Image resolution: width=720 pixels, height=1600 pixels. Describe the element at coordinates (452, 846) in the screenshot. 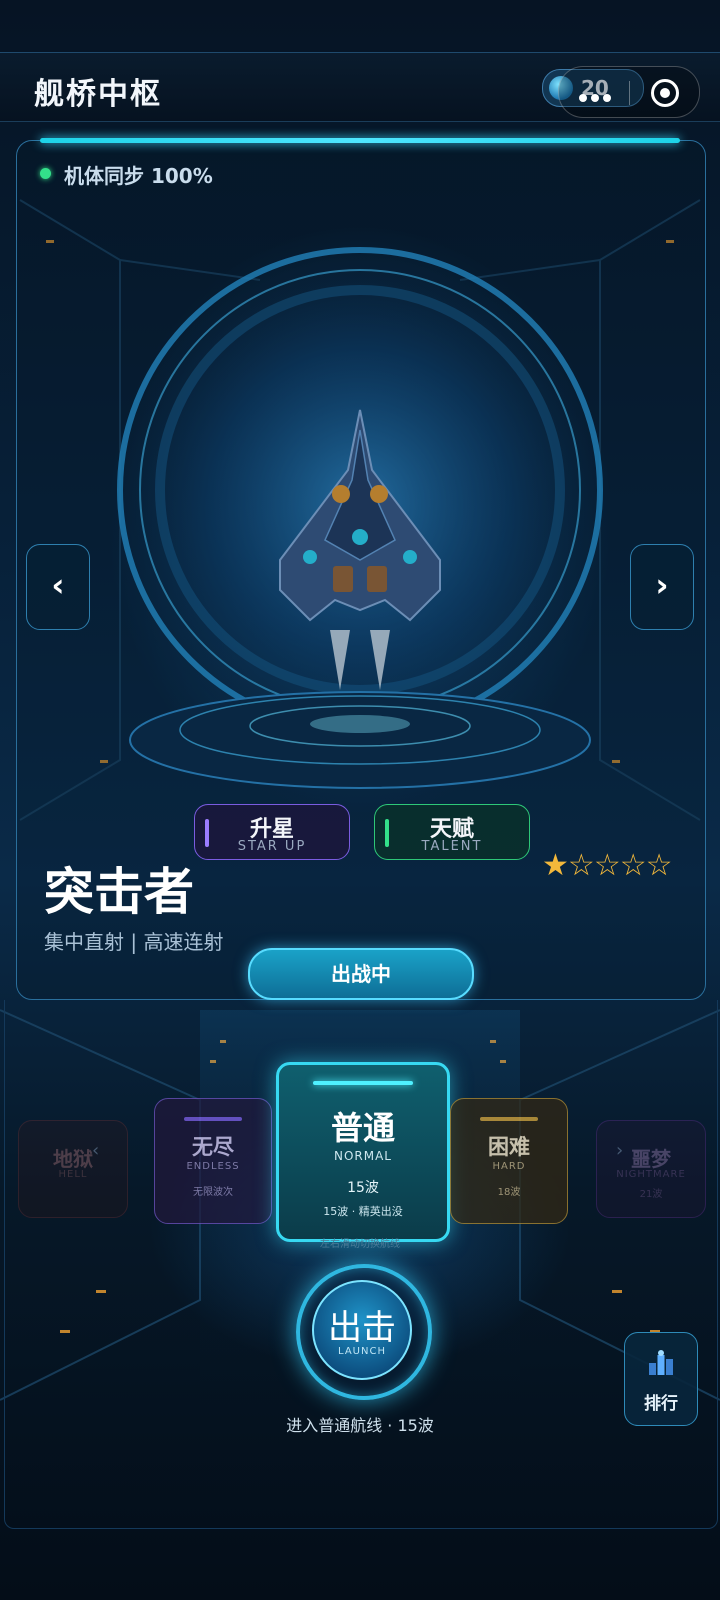

I see `talent-sublabel: TALENT` at that location.